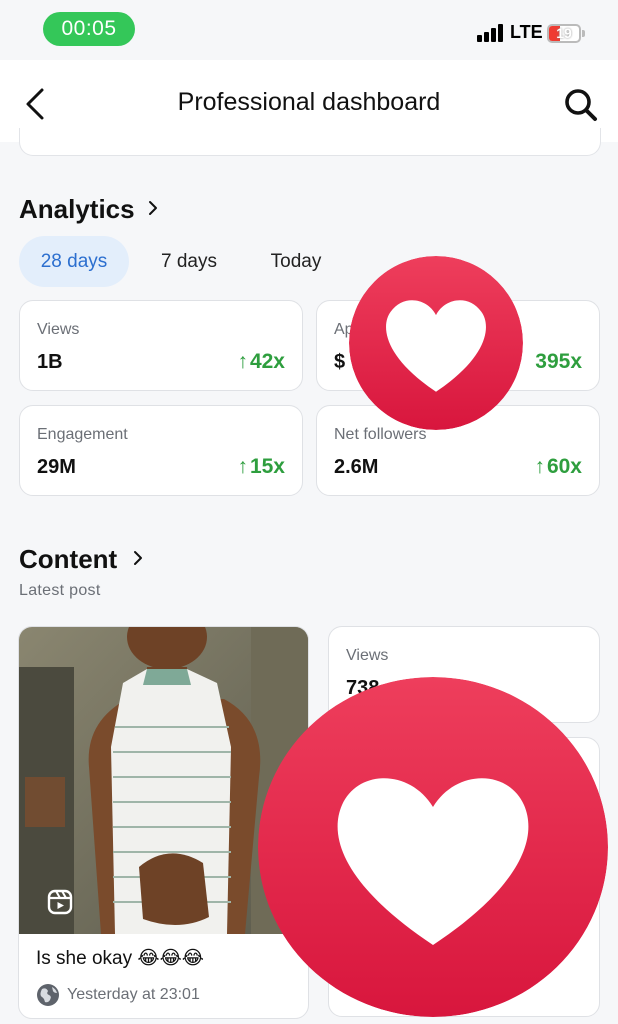 This screenshot has height=1024, width=618. Describe the element at coordinates (56, 467) in the screenshot. I see `stat-value: 29M` at that location.